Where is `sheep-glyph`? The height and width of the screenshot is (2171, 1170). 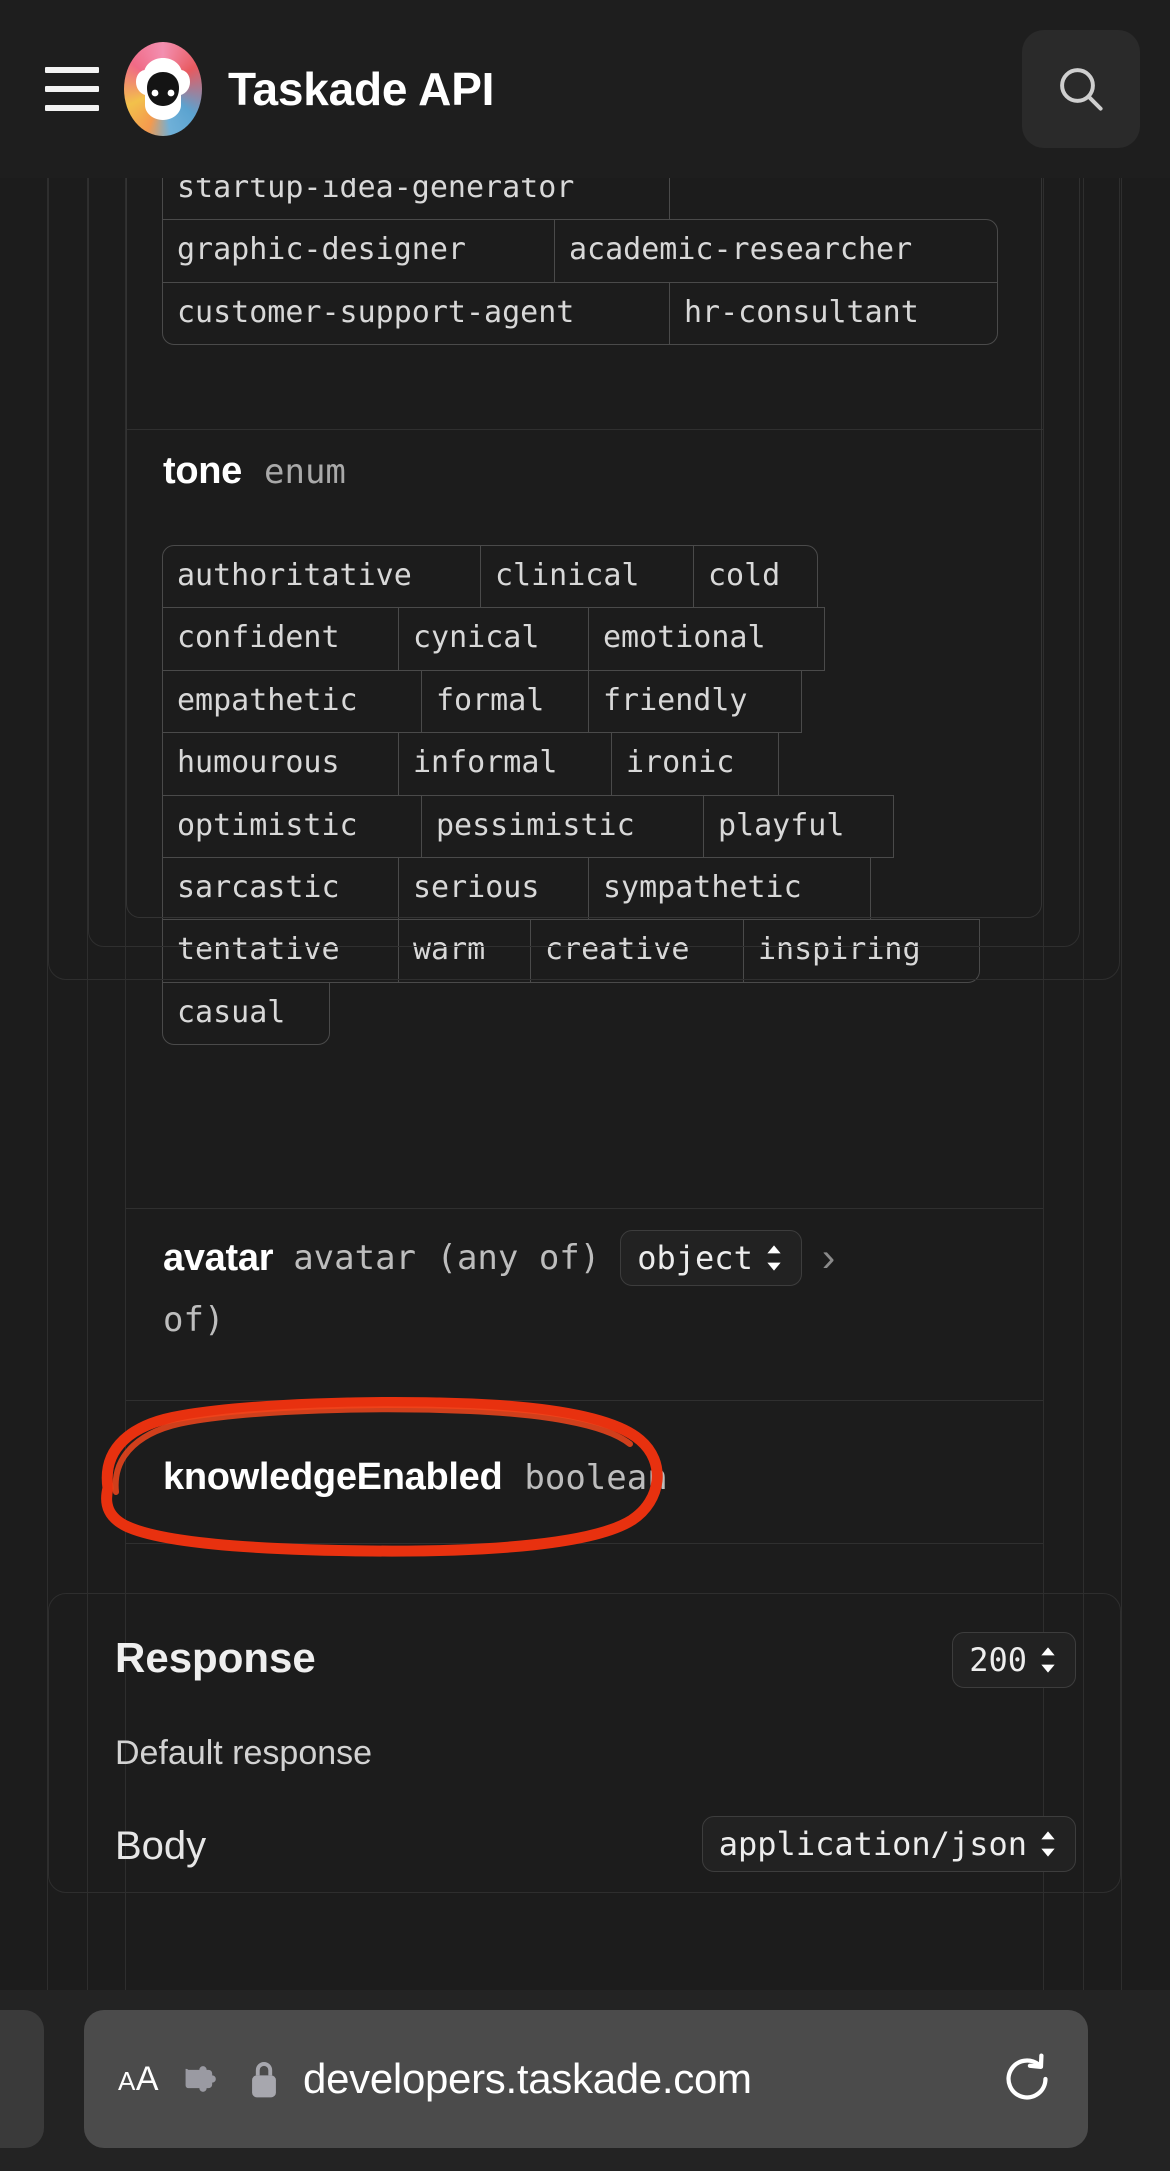
sheep-glyph is located at coordinates (163, 89).